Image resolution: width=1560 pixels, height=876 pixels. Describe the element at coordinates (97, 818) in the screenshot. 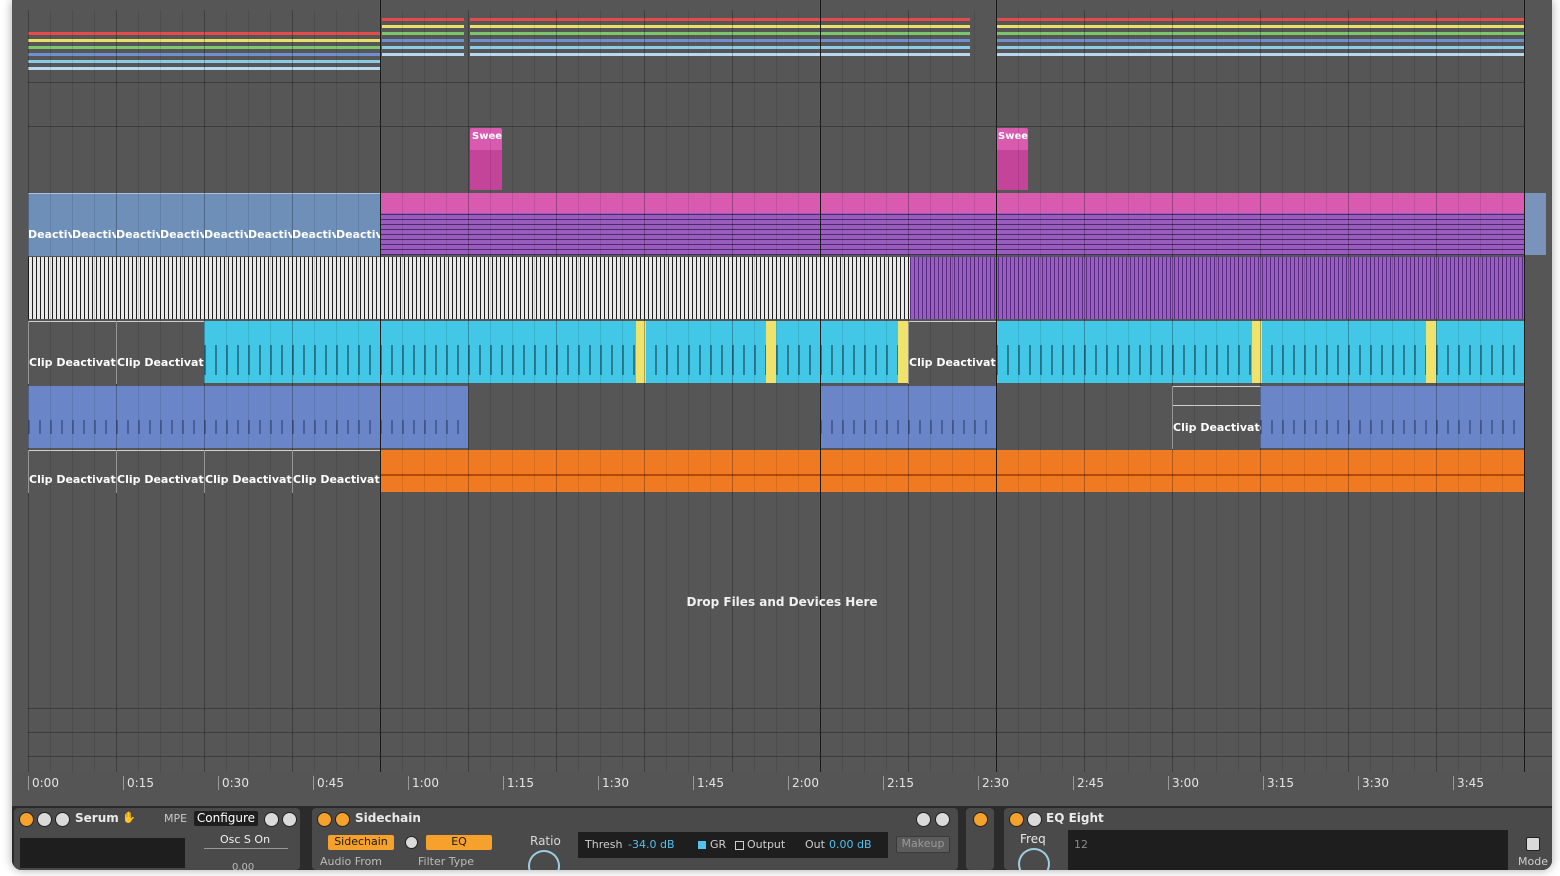

I see `serum-title: Serum` at that location.